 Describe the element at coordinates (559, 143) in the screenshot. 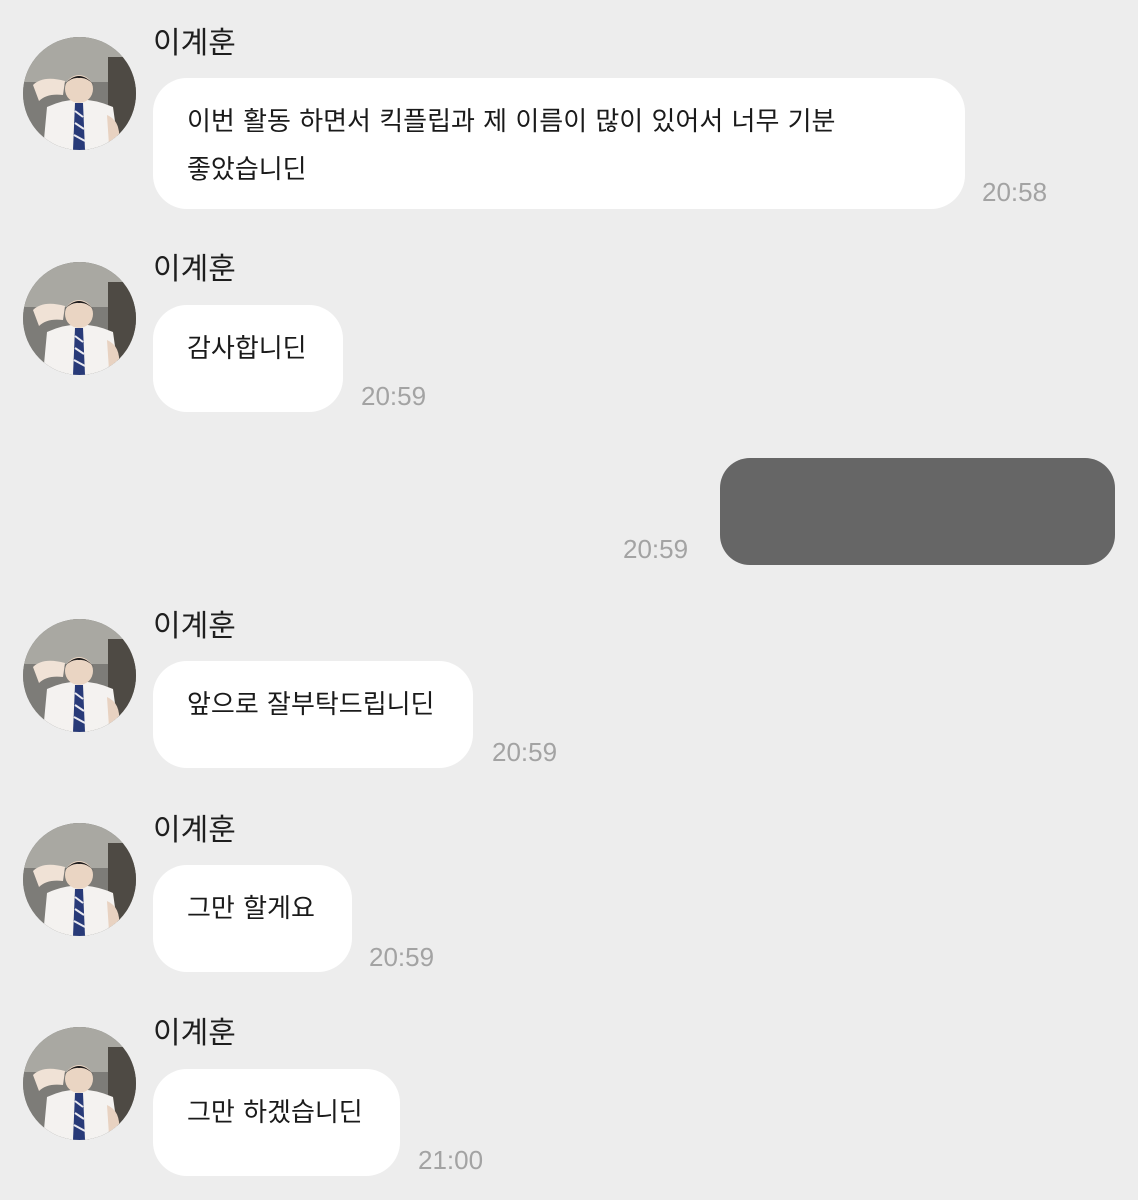

I see `message-bubble: 이번 활동 하면서 킥플립과 제 이름이 많이 있어서 너무 기분 좋았습니딘` at that location.